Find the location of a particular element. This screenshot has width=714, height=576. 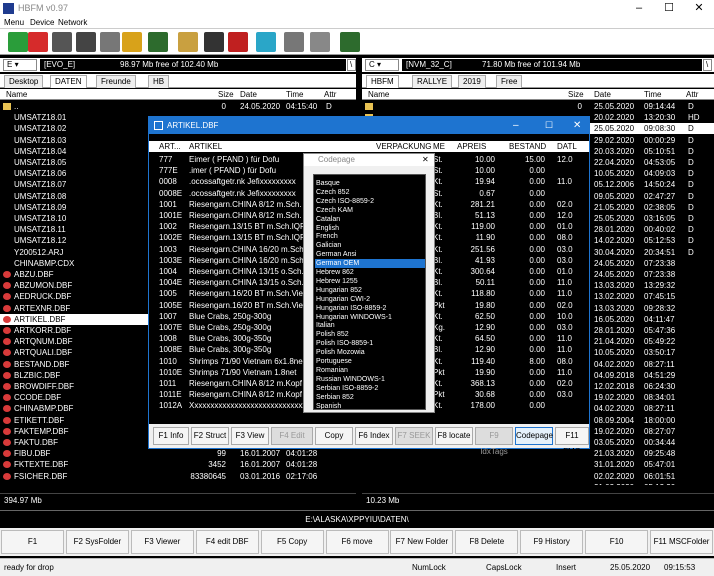

codepage-item: Russian WINDOWS-1 is located at coordinates (370, 379).